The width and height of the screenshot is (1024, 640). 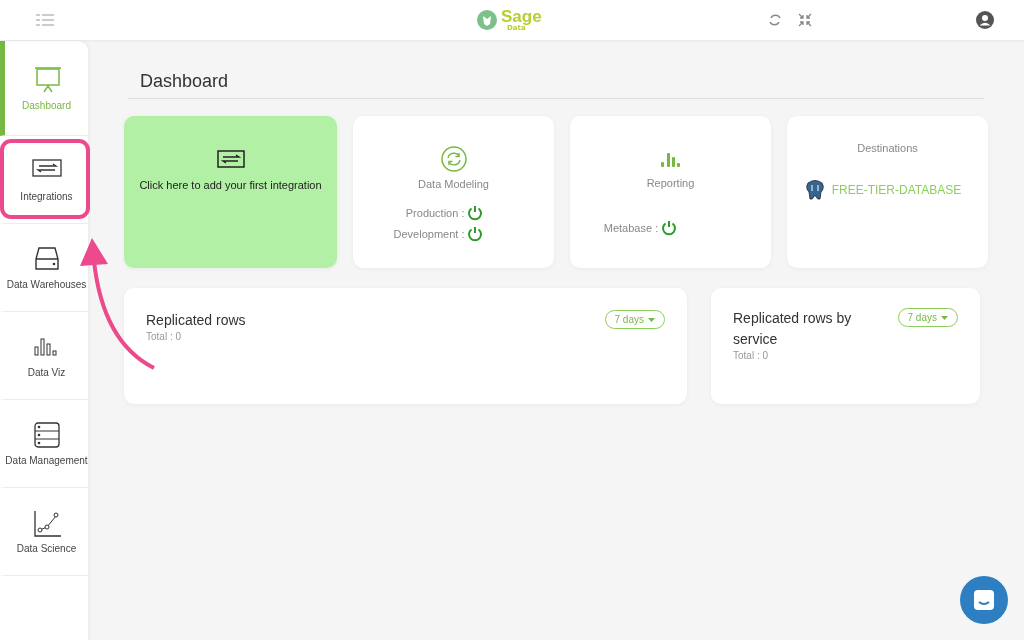 I want to click on panel-title: Replicated rows by service, so click(x=793, y=329).